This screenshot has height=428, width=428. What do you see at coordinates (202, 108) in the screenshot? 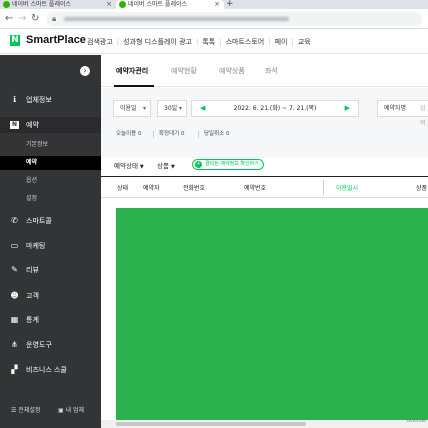
I see `prev-range-icon: ◀` at bounding box center [202, 108].